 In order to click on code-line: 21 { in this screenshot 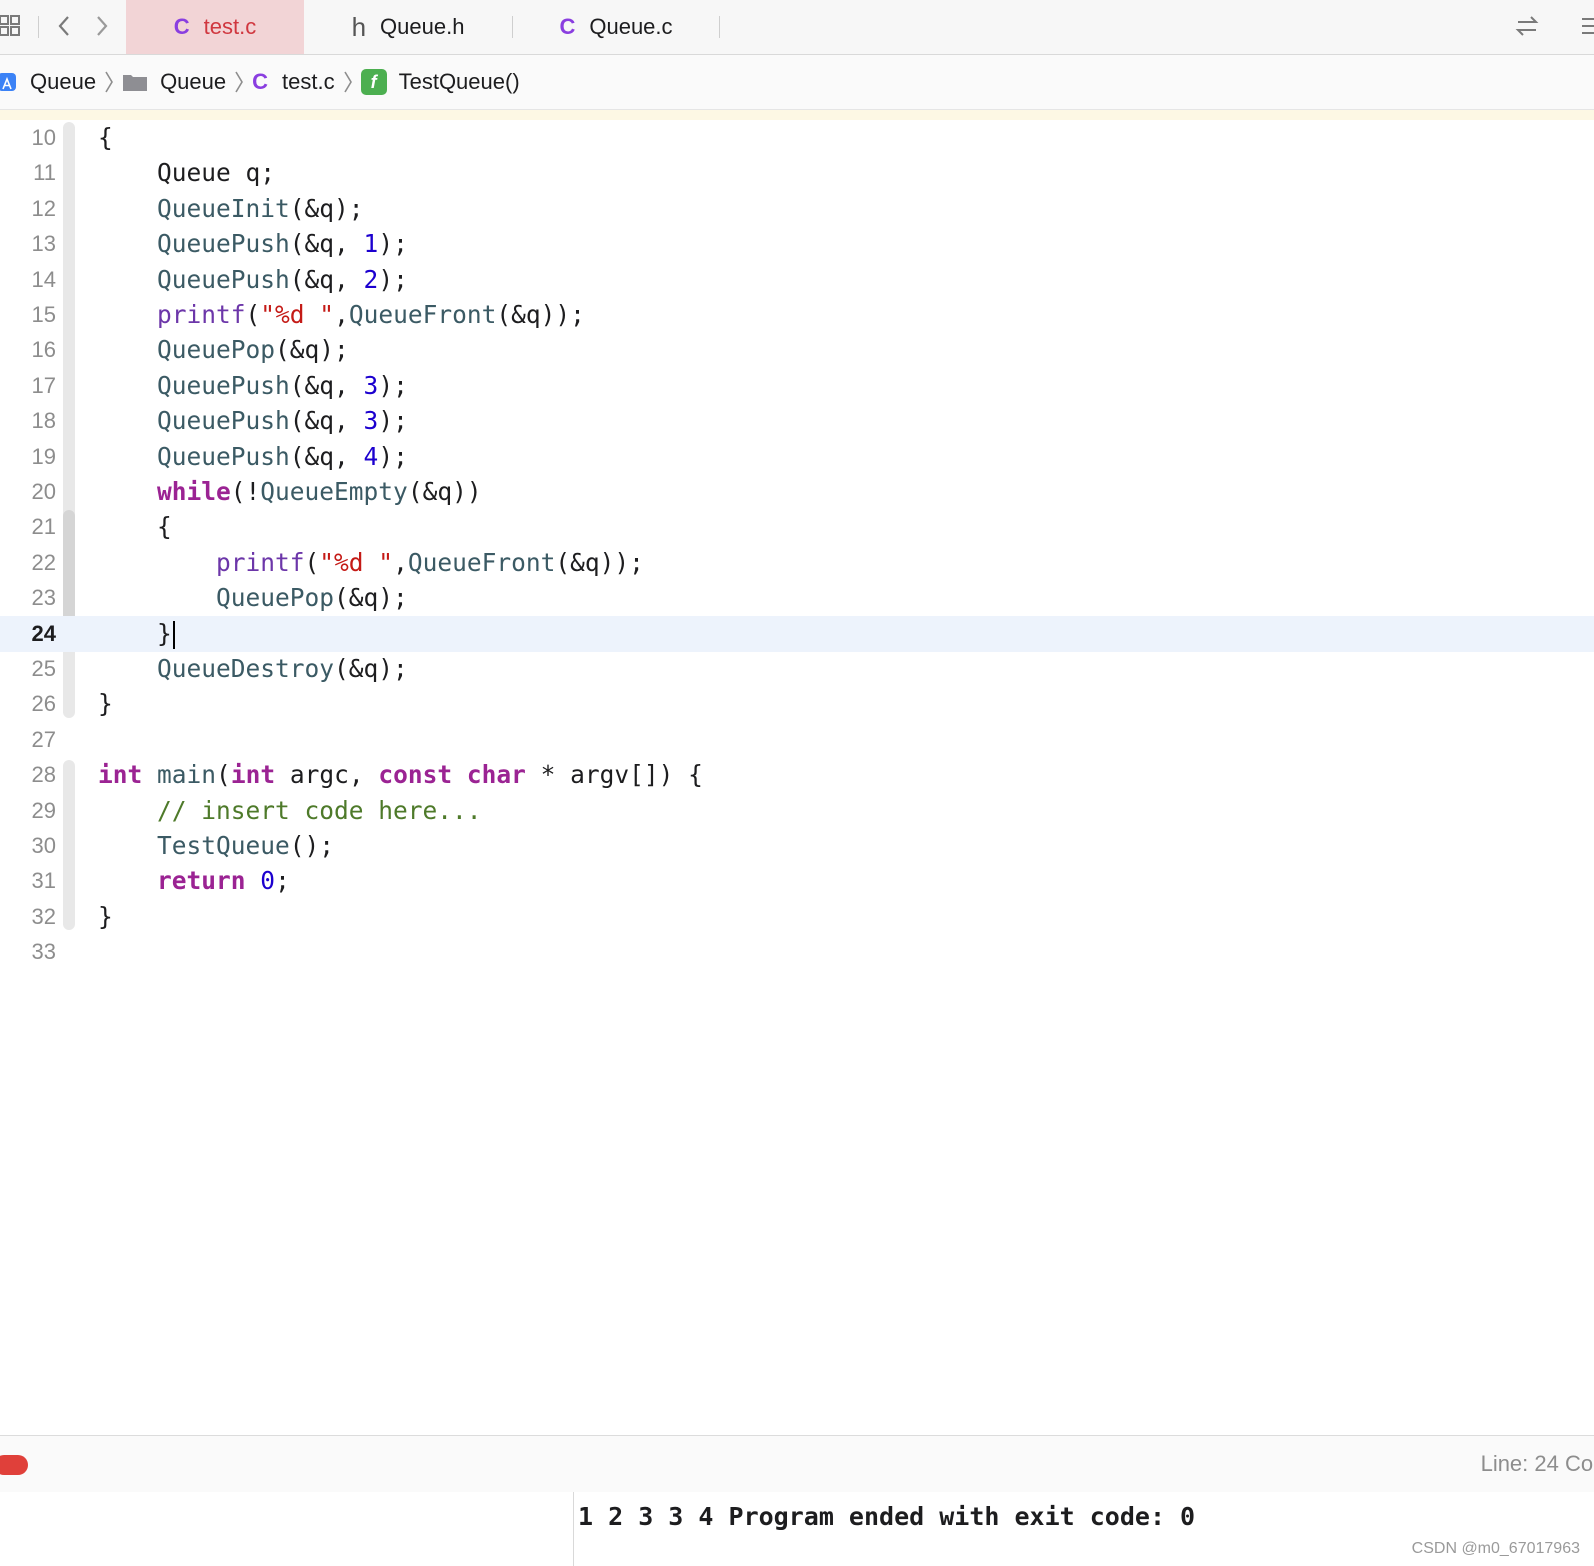, I will do `click(797, 527)`.